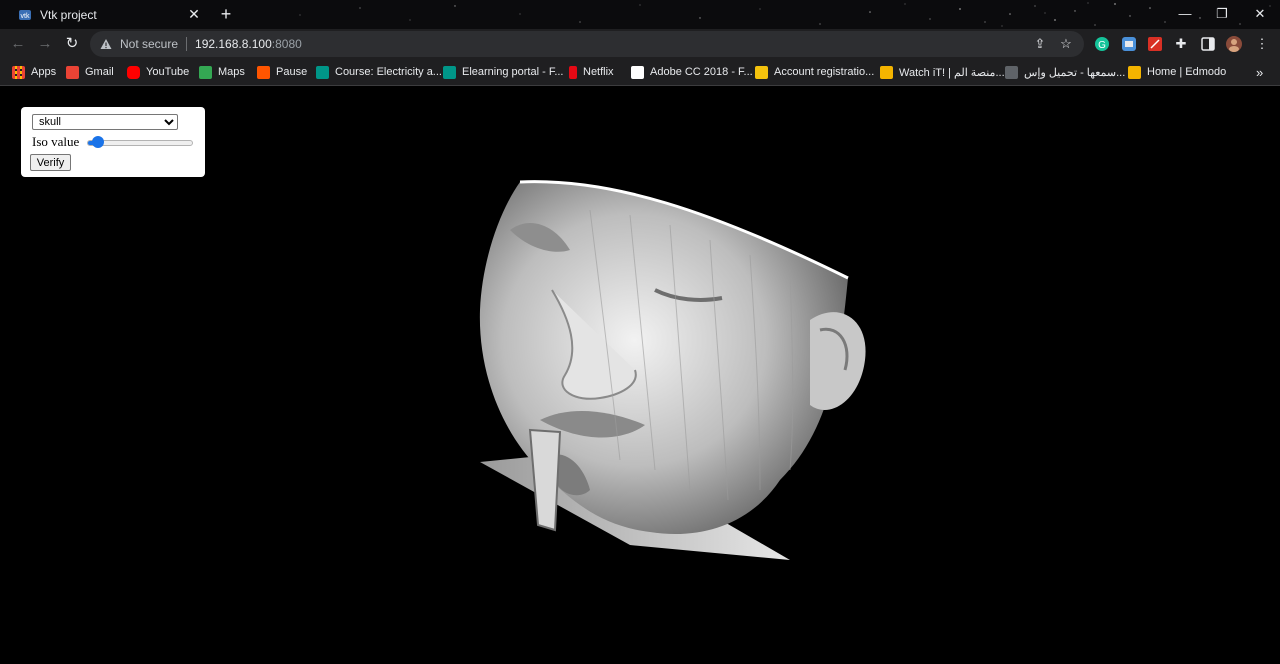 This screenshot has width=1280, height=664. Describe the element at coordinates (205, 72) in the screenshot. I see `maps-icon` at that location.